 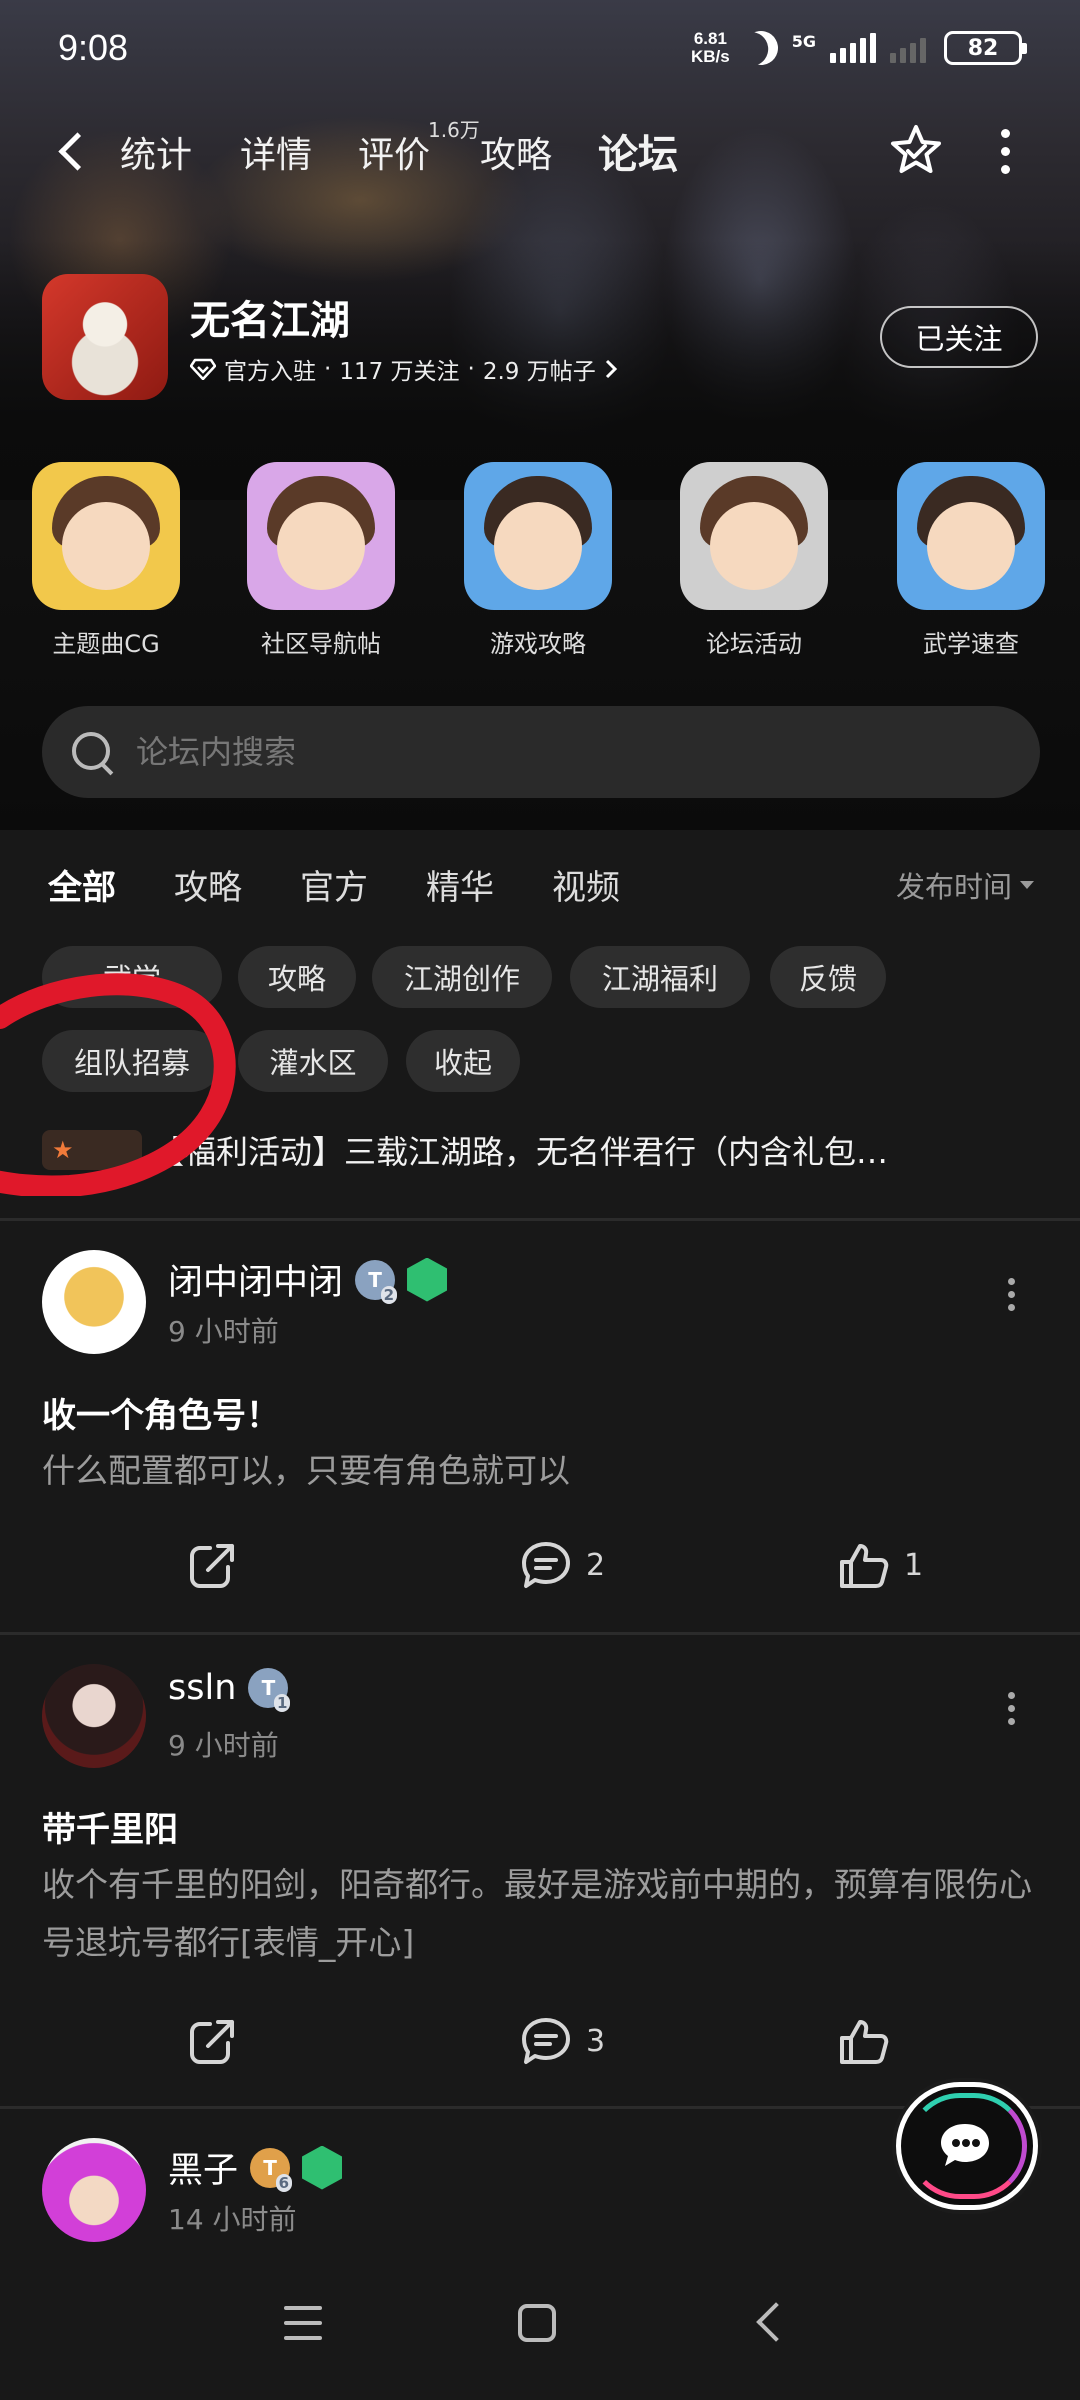 What do you see at coordinates (376, 1281) in the screenshot?
I see `level-badge-icon: T2` at bounding box center [376, 1281].